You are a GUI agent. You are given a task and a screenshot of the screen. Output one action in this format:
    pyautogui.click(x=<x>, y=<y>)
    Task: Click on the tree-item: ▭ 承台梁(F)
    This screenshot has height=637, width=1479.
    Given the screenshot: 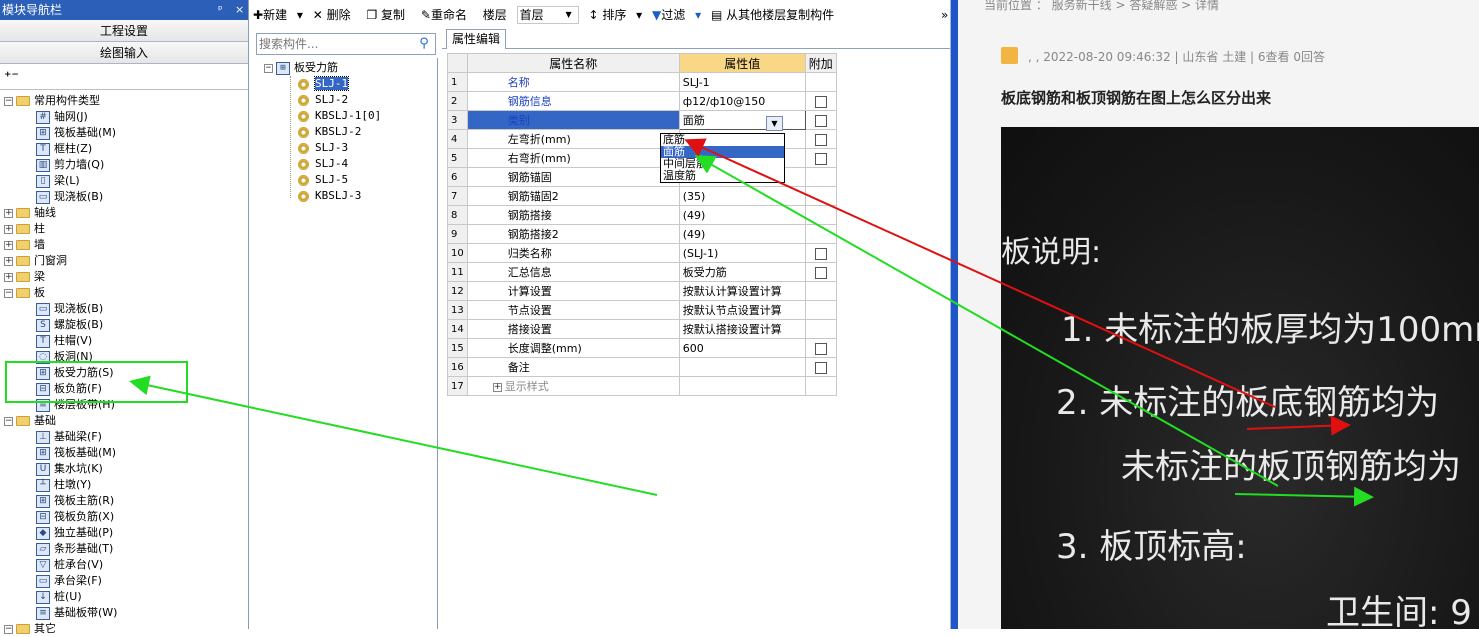 What is the action you would take?
    pyautogui.click(x=69, y=581)
    